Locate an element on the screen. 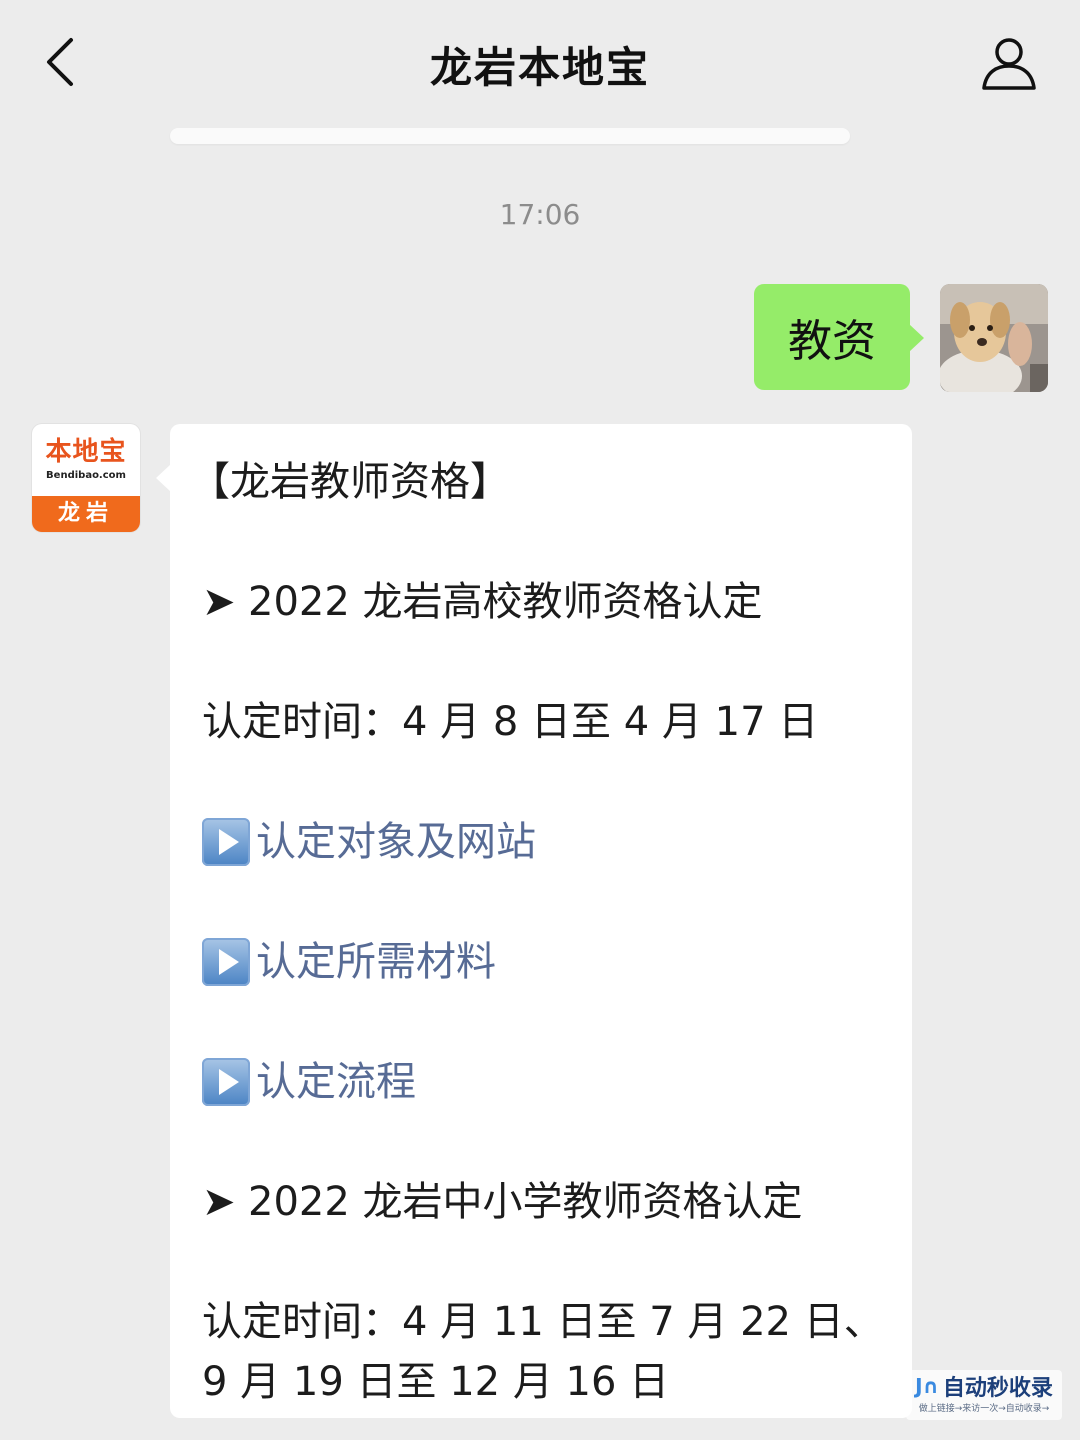 This screenshot has width=1080, height=1440. section-title-text: 2022 龙岩高校教师资格认定 is located at coordinates (505, 602).